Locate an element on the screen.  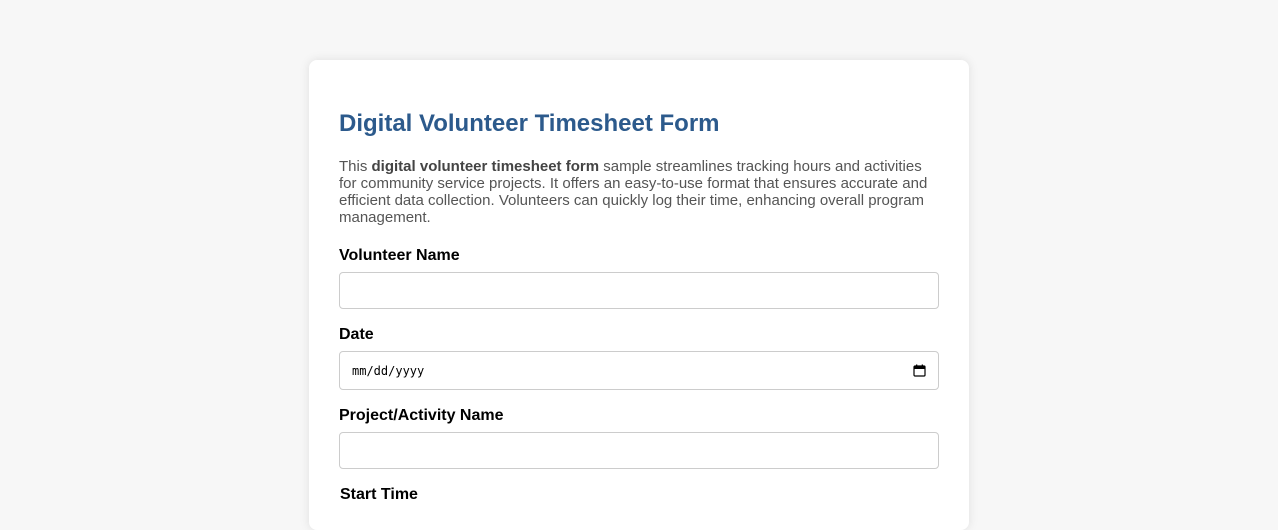
start-time-label: Start Time is located at coordinates (379, 494).